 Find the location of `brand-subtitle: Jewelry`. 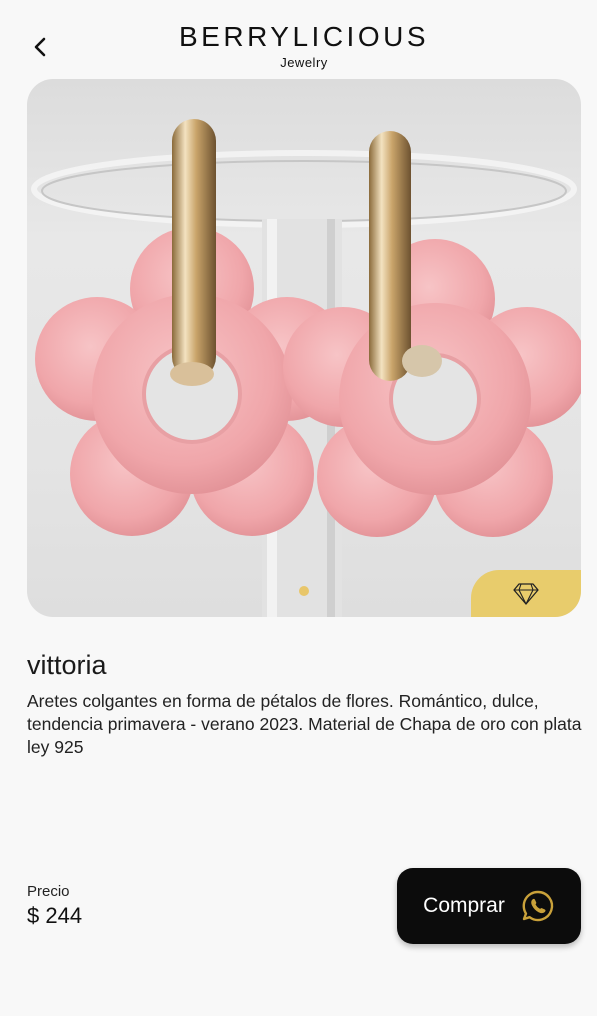

brand-subtitle: Jewelry is located at coordinates (304, 62).